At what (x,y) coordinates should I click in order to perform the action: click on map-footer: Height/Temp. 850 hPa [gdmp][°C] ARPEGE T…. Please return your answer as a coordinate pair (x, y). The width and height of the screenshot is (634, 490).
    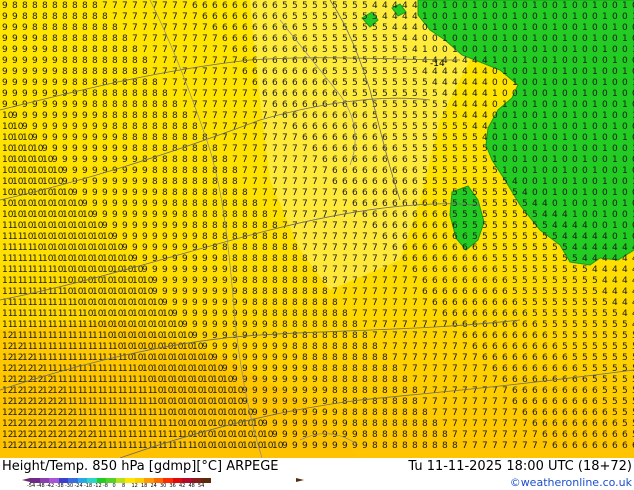
    Looking at the image, I should click on (317, 474).